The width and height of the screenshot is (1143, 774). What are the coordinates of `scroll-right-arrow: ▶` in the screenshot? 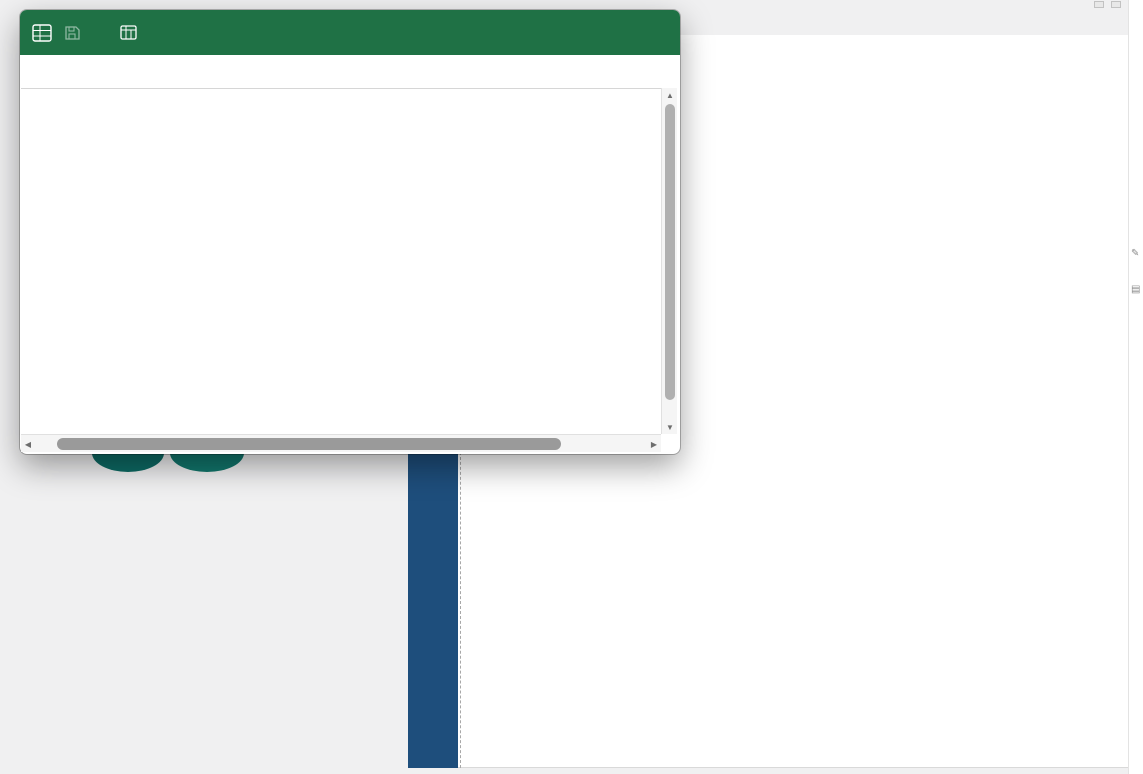 It's located at (654, 444).